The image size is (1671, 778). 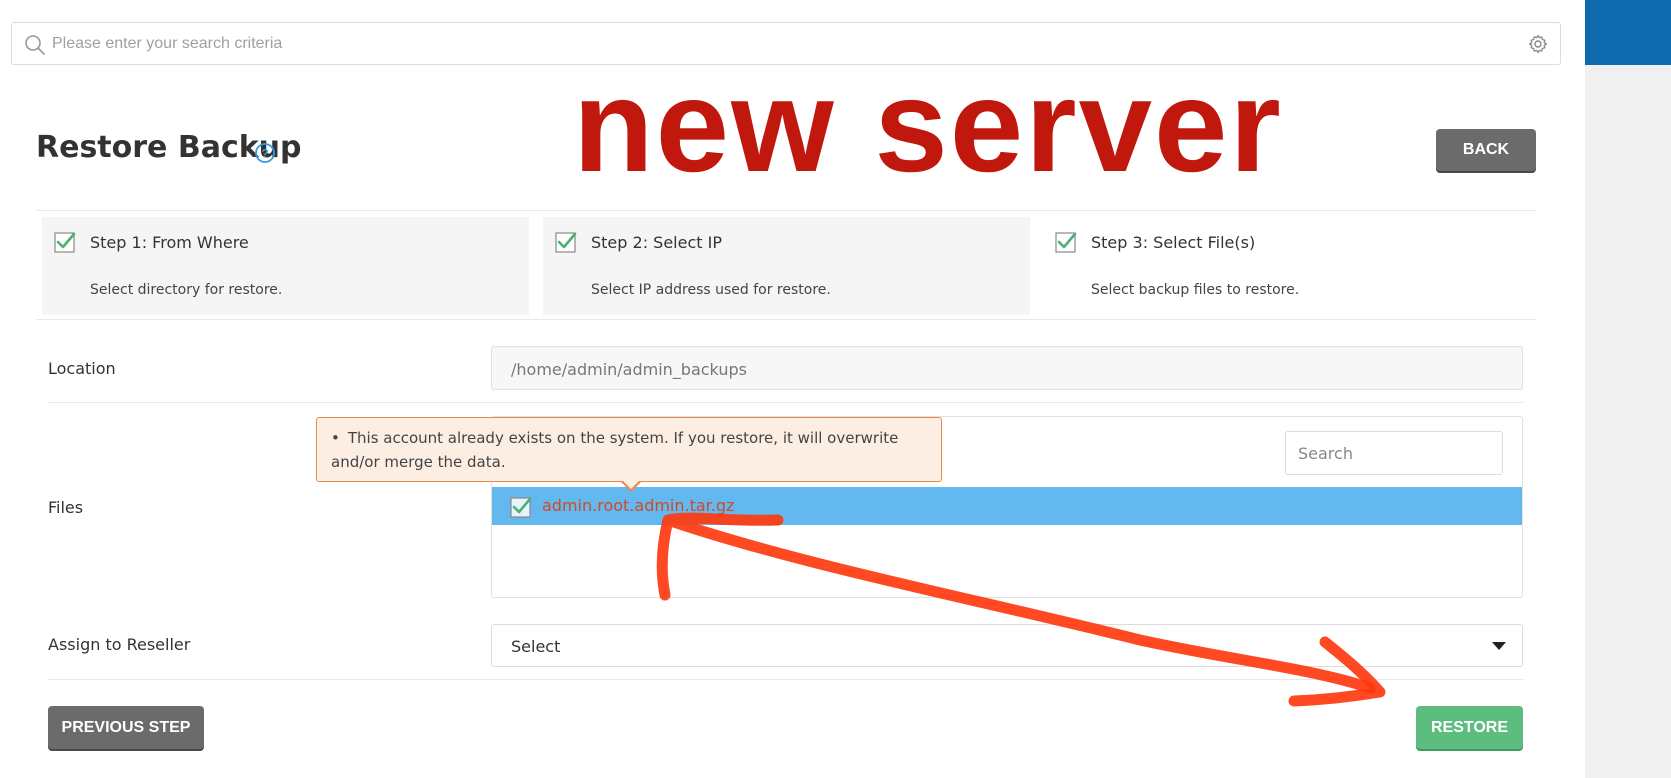 I want to click on location-label: Location, so click(x=82, y=368).